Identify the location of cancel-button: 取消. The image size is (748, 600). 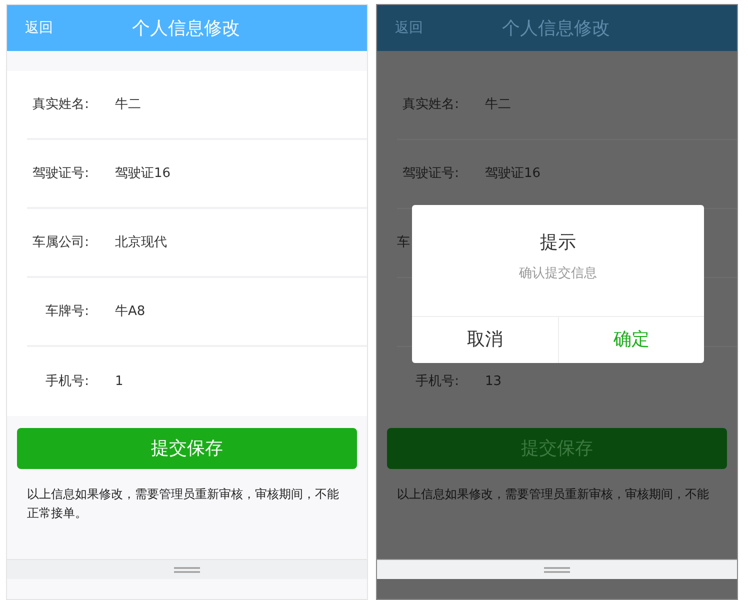
(485, 339).